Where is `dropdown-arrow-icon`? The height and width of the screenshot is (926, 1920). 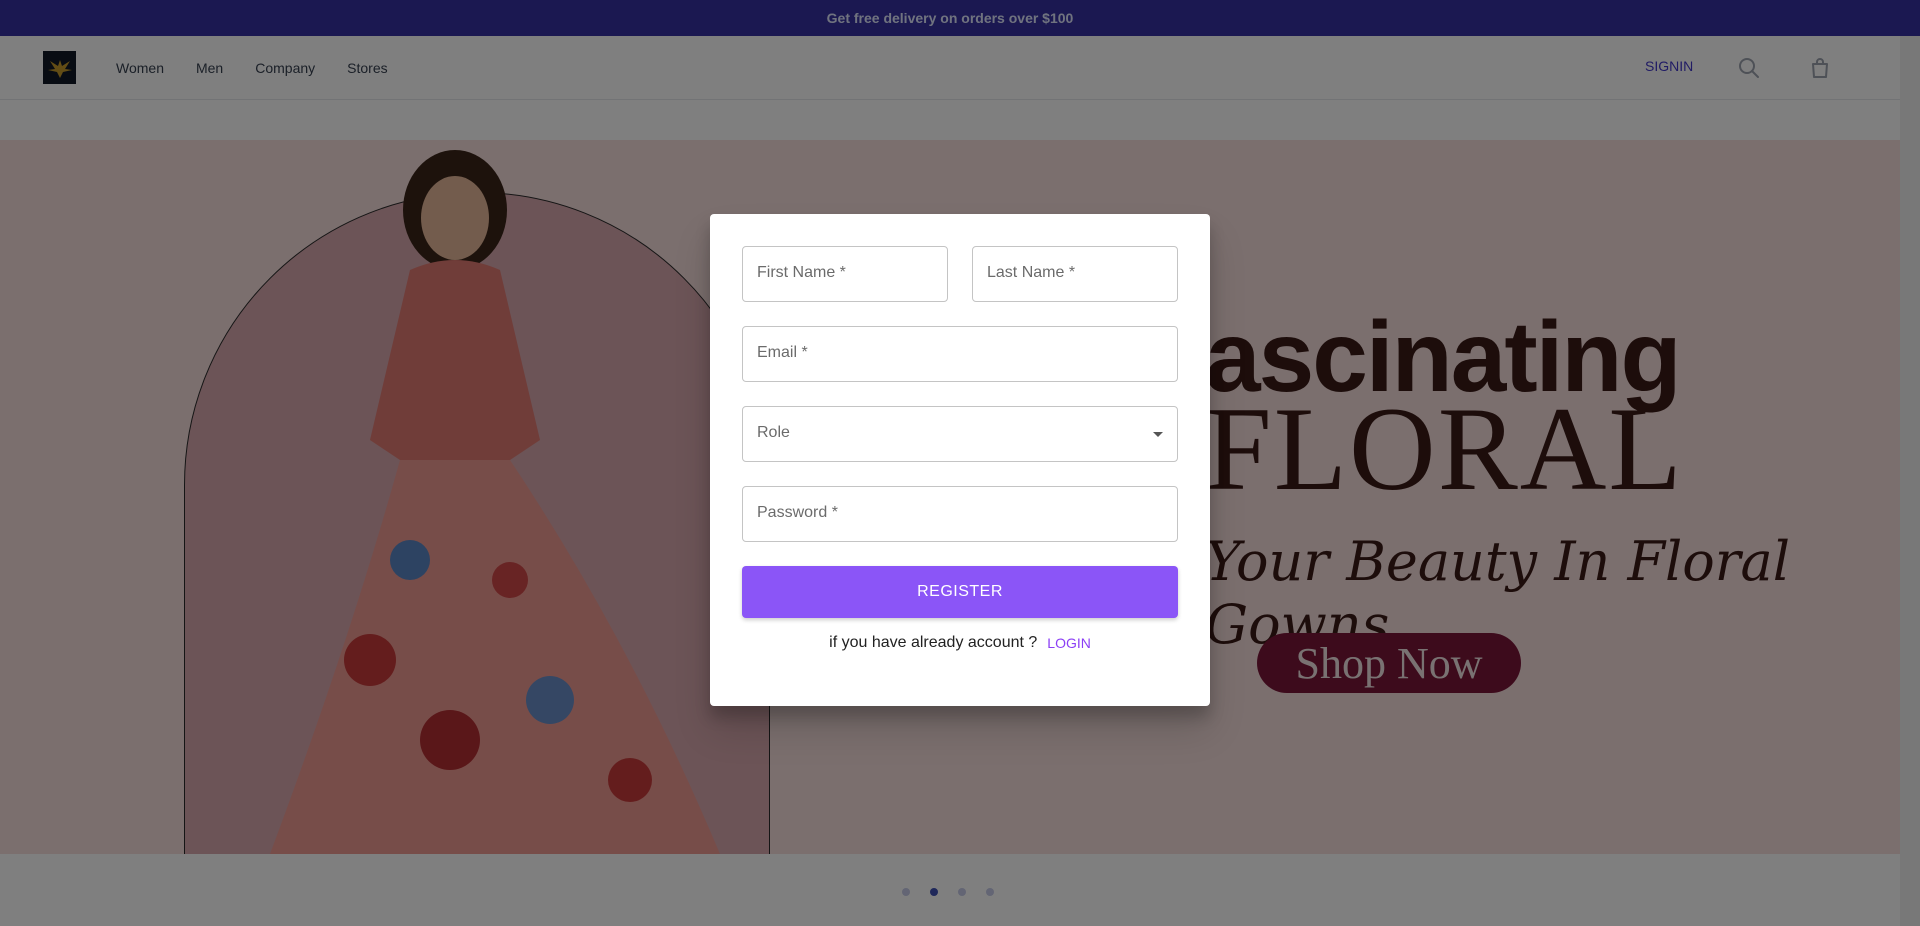
dropdown-arrow-icon is located at coordinates (1158, 434).